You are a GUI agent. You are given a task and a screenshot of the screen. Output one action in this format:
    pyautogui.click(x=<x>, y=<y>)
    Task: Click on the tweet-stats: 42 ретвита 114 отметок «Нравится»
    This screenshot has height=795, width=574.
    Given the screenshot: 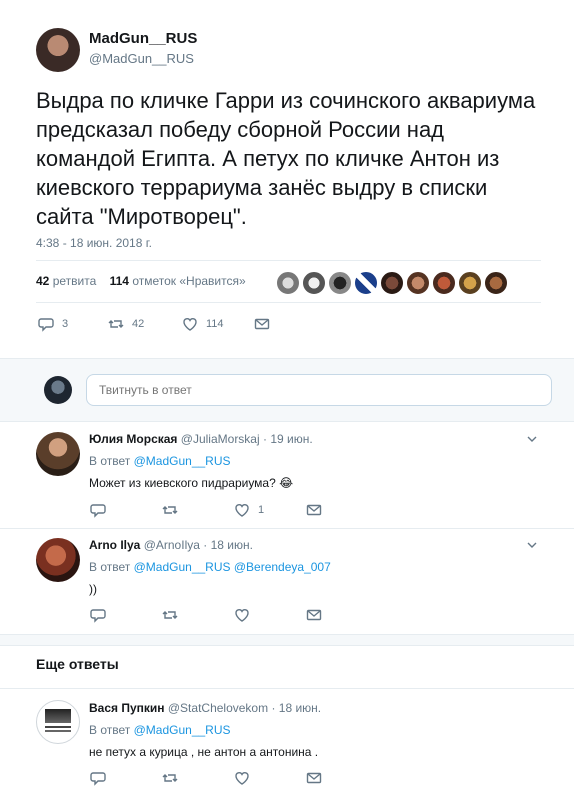 What is the action you would take?
    pyautogui.click(x=141, y=281)
    